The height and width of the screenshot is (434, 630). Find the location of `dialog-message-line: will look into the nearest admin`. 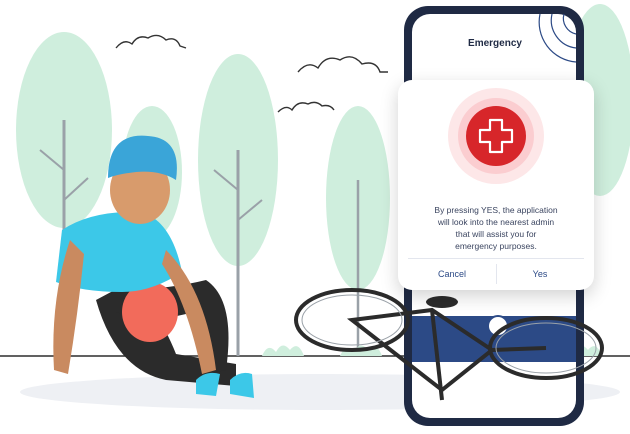

dialog-message-line: will look into the nearest admin is located at coordinates (496, 222).